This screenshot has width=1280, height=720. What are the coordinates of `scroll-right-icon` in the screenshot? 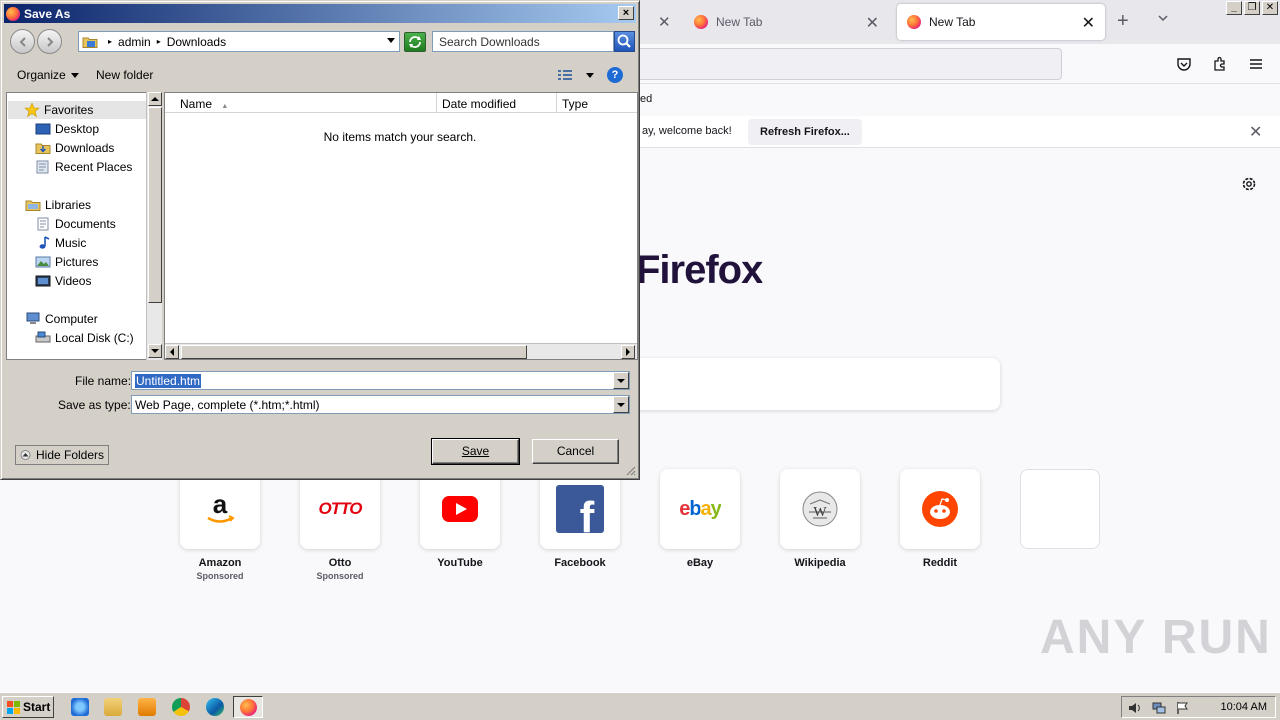 It's located at (628, 352).